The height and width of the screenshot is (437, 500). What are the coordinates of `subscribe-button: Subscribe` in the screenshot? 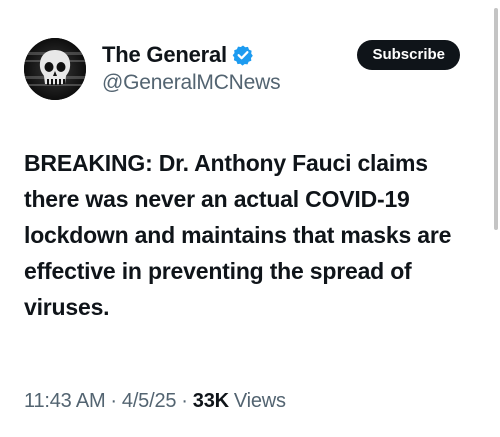 It's located at (408, 55).